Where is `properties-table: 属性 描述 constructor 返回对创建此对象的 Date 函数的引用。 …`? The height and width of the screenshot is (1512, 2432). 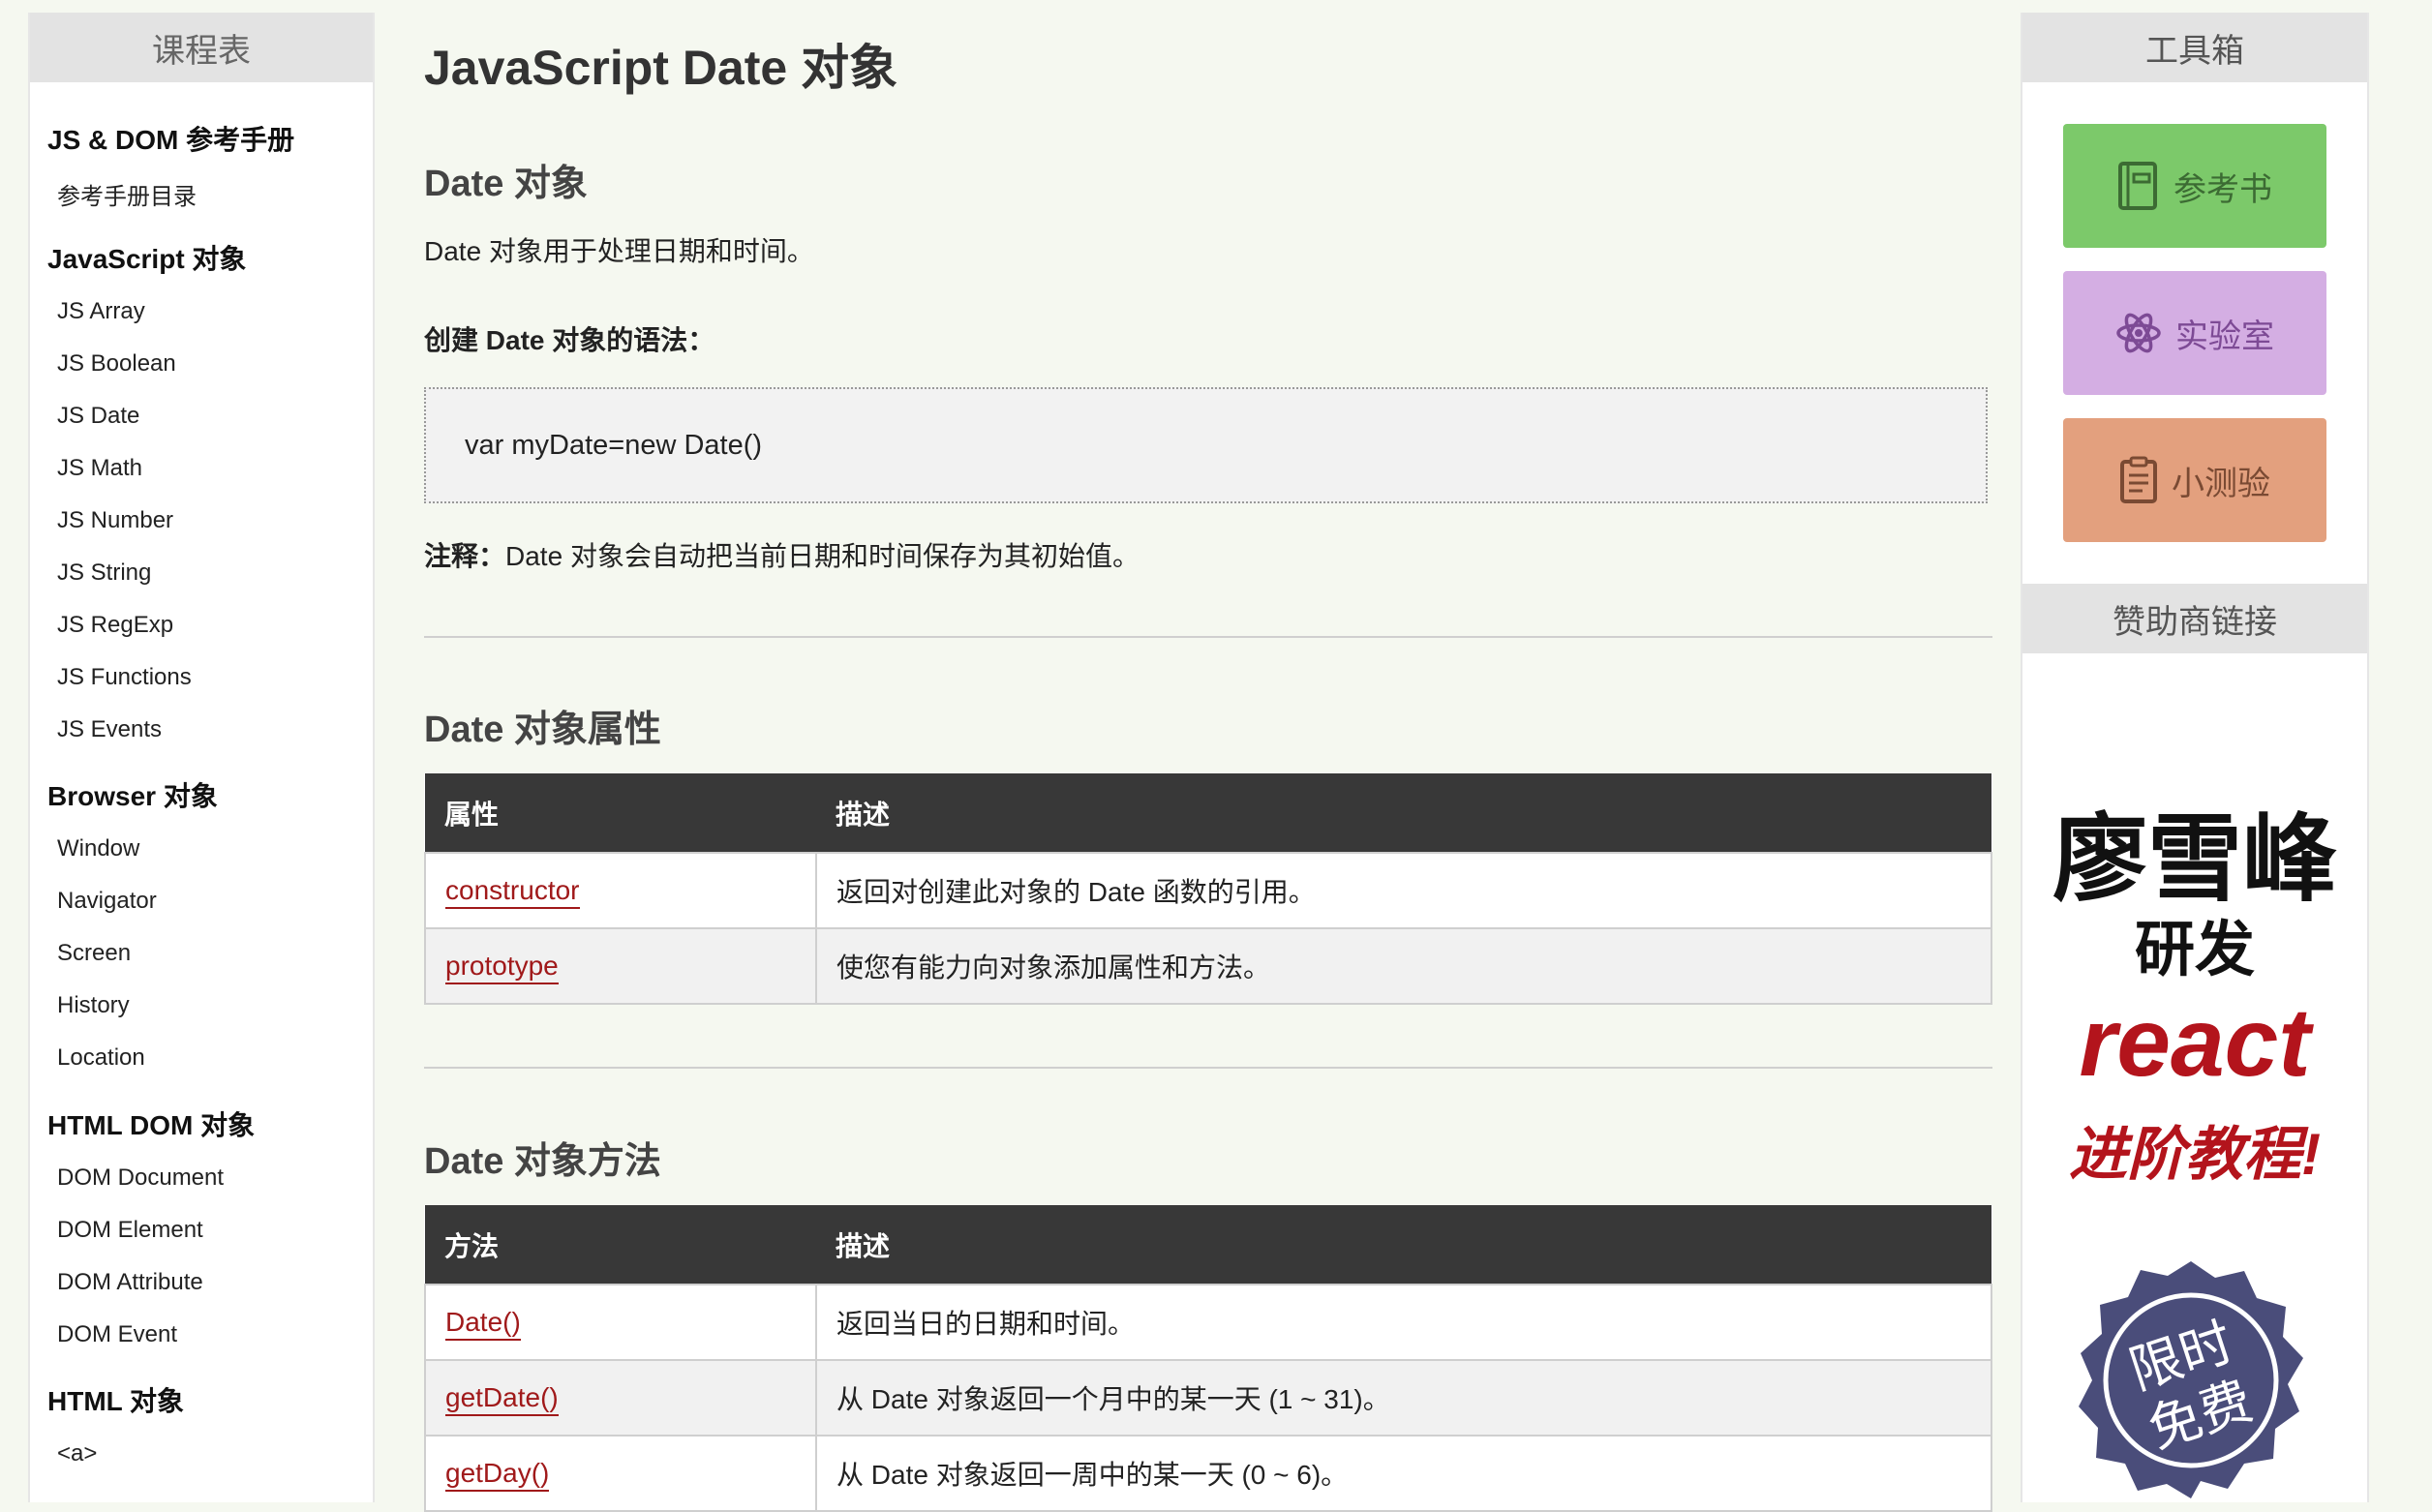
properties-table: 属性 描述 constructor 返回对创建此对象的 Date 函数的引用。 … is located at coordinates (1208, 889).